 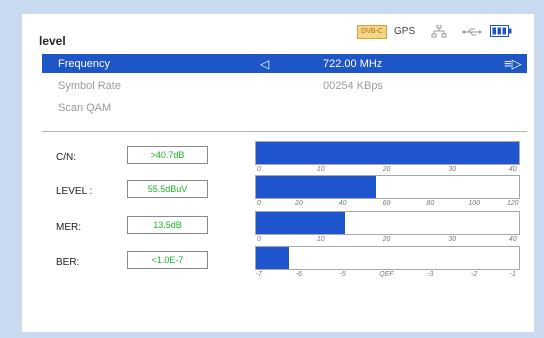 What do you see at coordinates (84, 64) in the screenshot?
I see `menu-label: Frequency` at bounding box center [84, 64].